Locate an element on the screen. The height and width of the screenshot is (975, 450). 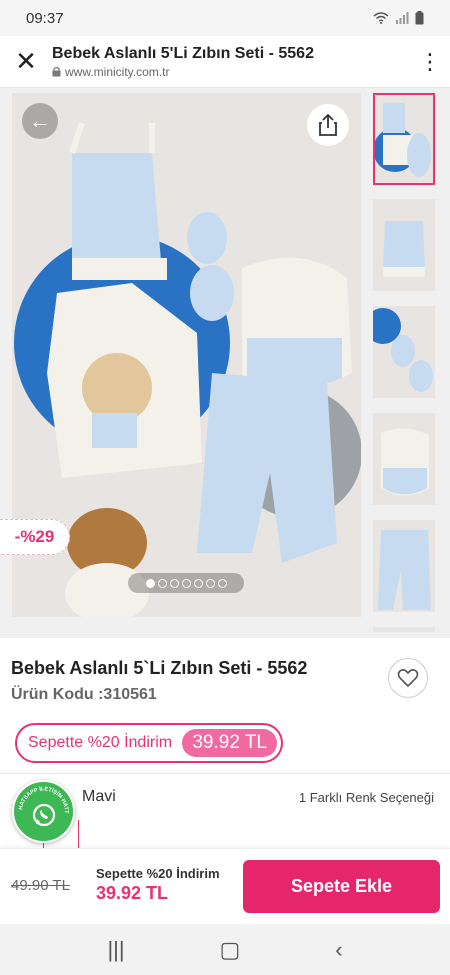
home-icon: ▢ is located at coordinates (230, 950).